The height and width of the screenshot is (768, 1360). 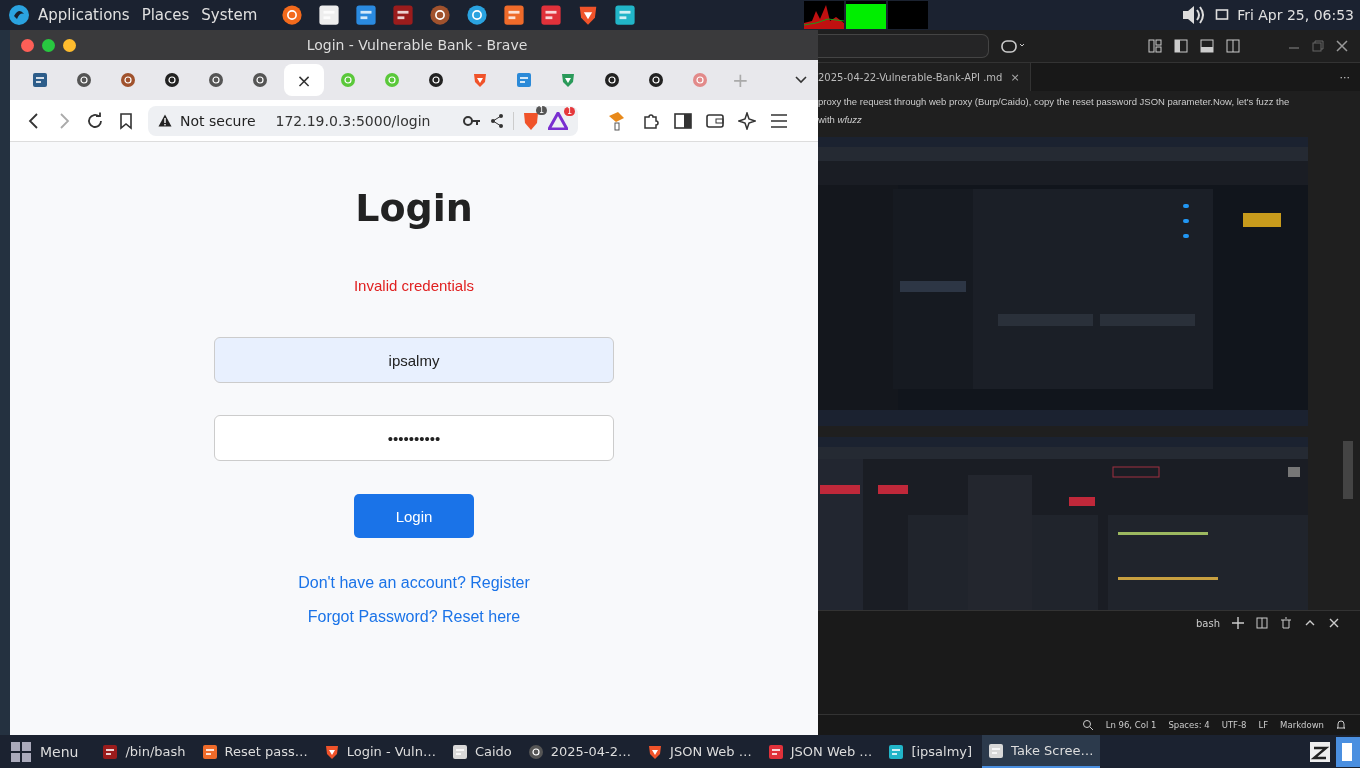 What do you see at coordinates (229, 15) in the screenshot?
I see `panel-menu: System` at bounding box center [229, 15].